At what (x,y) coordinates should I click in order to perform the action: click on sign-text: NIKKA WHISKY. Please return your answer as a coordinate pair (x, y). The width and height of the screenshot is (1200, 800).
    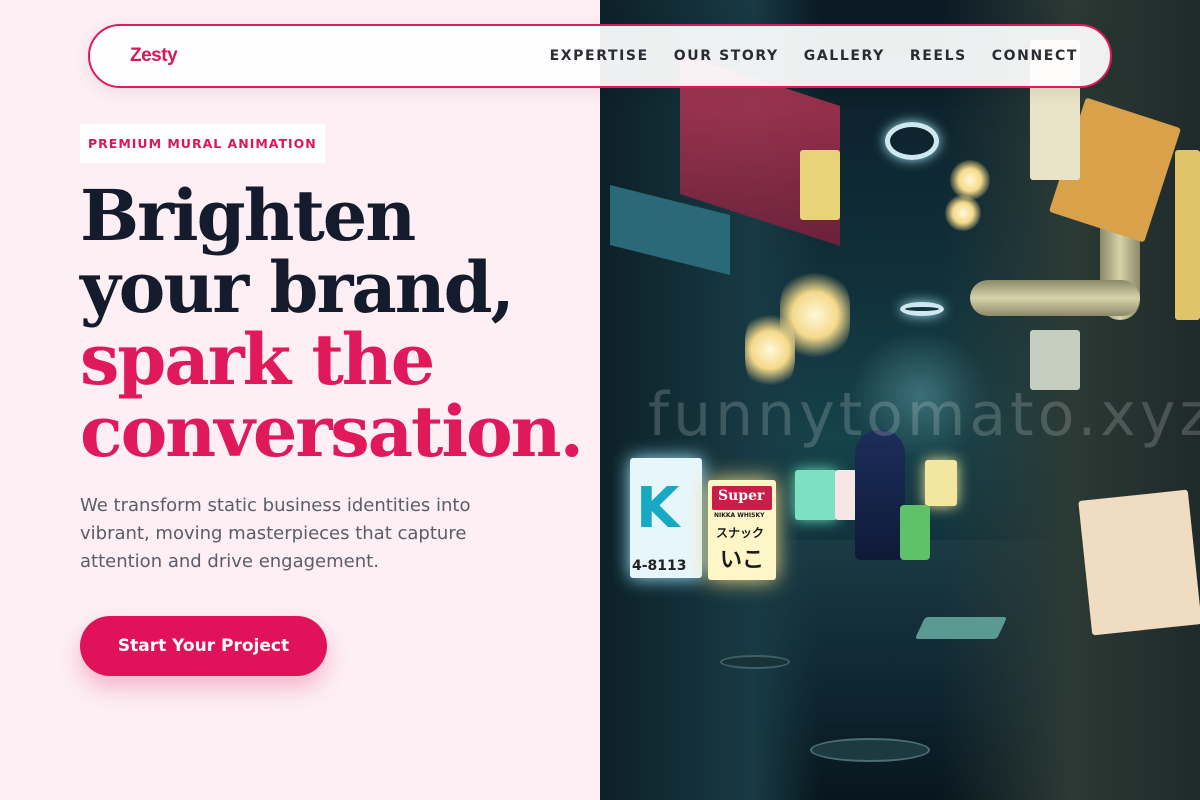
    Looking at the image, I should click on (739, 515).